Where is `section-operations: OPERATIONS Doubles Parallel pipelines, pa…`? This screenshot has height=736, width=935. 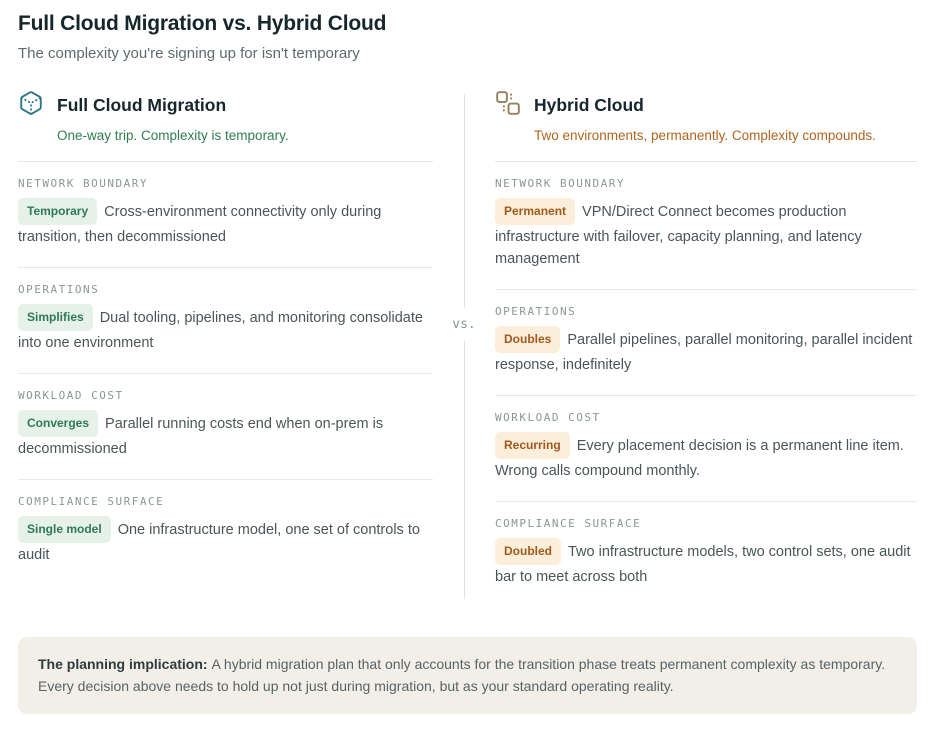
section-operations: OPERATIONS Doubles Parallel pipelines, pa… is located at coordinates (706, 343).